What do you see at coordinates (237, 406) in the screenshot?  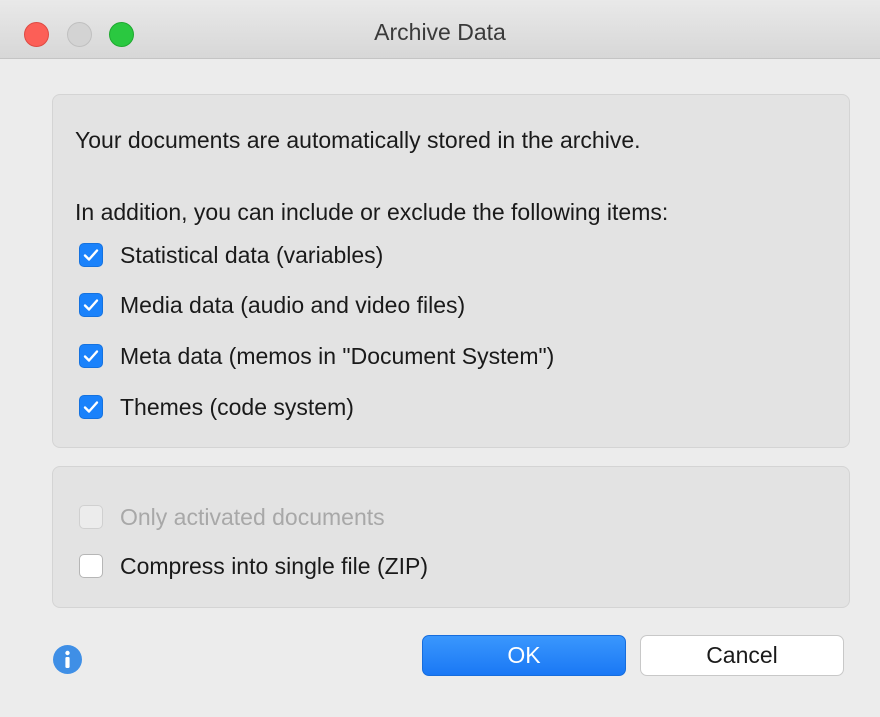 I see `themes-label: Themes (code system)` at bounding box center [237, 406].